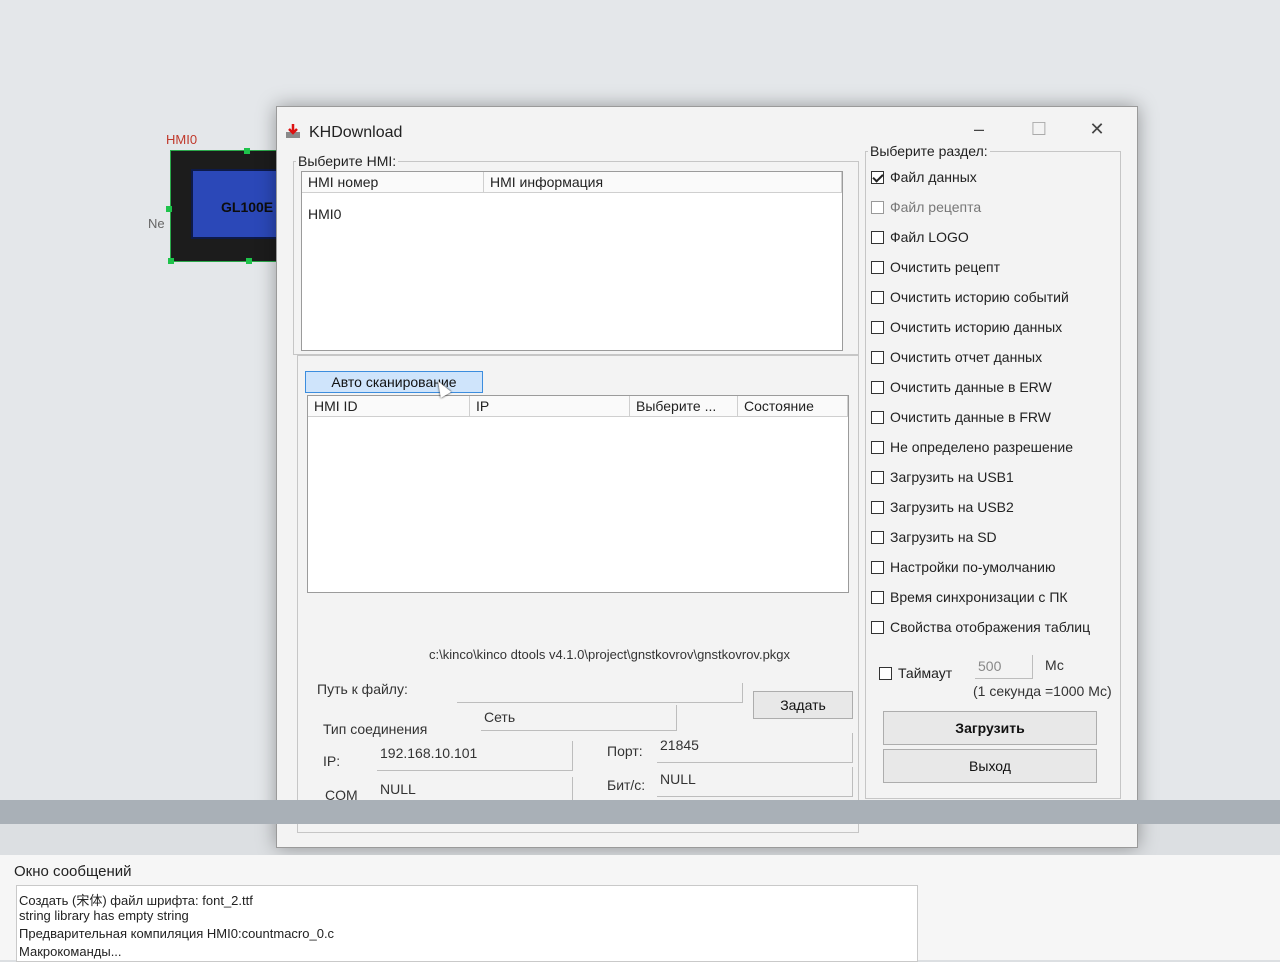 The image size is (1280, 962). I want to click on timeout-label: Таймаут, so click(925, 673).